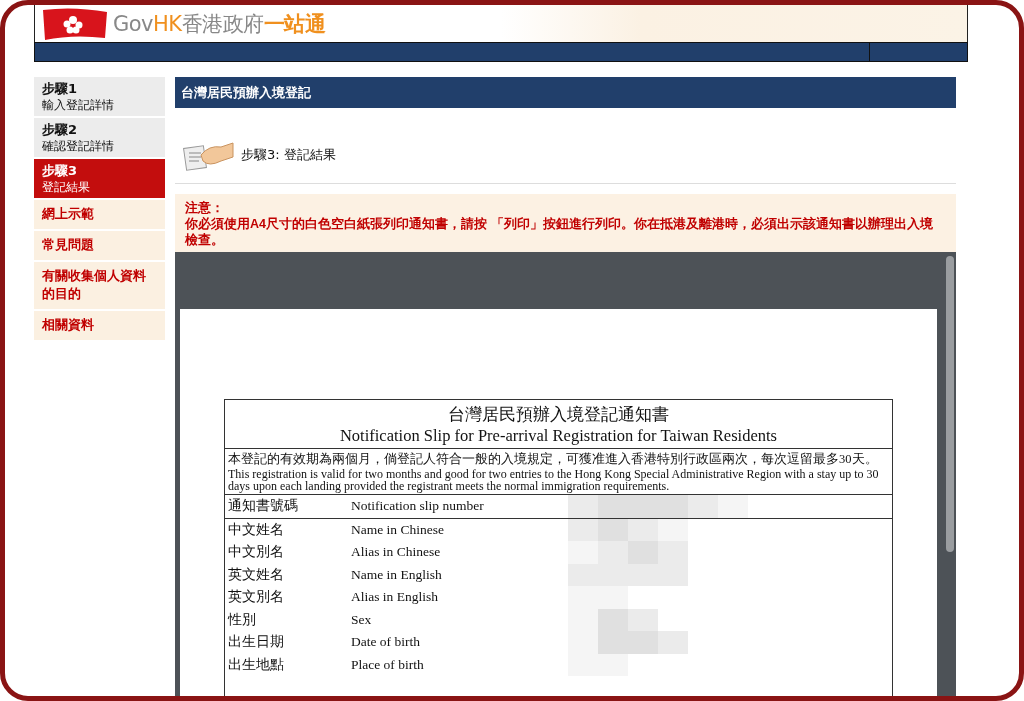 This screenshot has width=1024, height=701. Describe the element at coordinates (99, 137) in the screenshot. I see `step-item: 步驟2 確認登記詳情` at that location.